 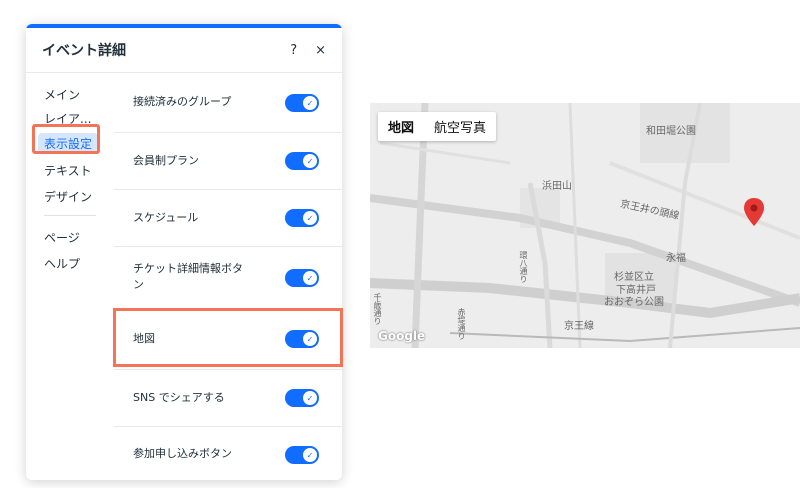 What do you see at coordinates (302, 278) in the screenshot?
I see `toggle-ticket-details-button: ✓` at bounding box center [302, 278].